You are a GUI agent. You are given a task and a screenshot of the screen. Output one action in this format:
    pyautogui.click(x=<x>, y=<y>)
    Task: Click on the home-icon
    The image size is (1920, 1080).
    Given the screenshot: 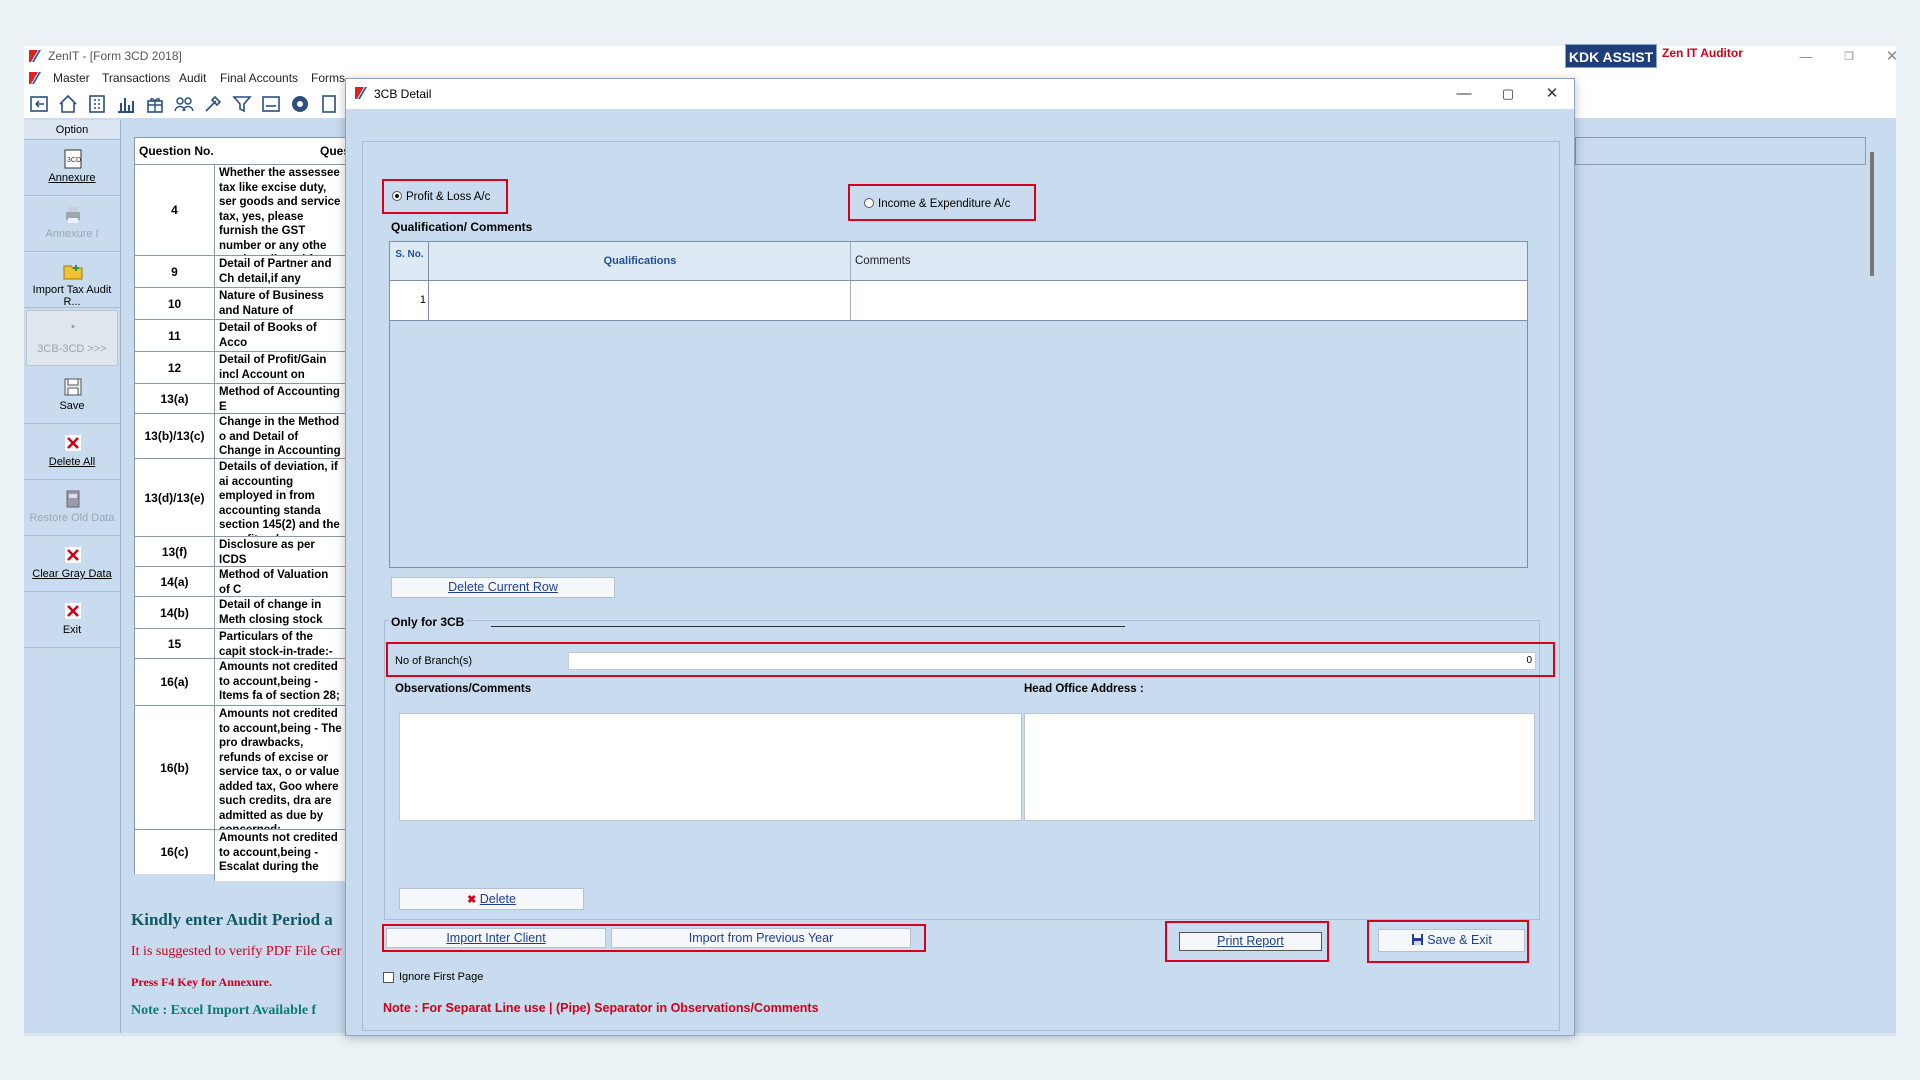 What is the action you would take?
    pyautogui.click(x=68, y=104)
    